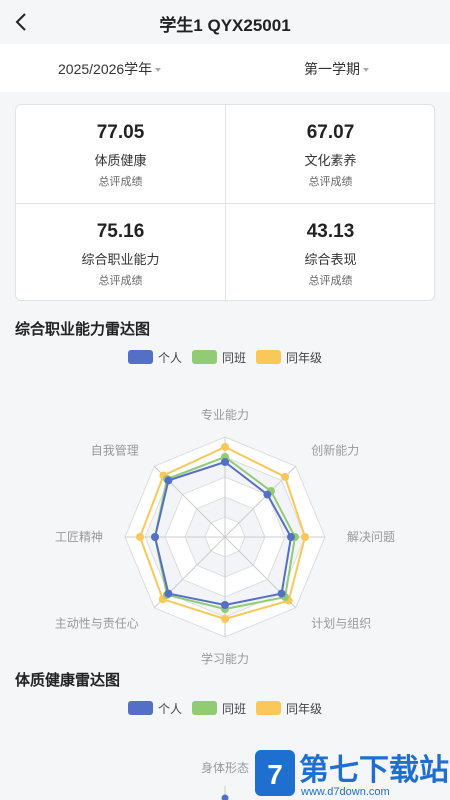 The height and width of the screenshot is (800, 450). I want to click on watermark-logo: 7 第七下载站 www.d7down.com, so click(352, 774).